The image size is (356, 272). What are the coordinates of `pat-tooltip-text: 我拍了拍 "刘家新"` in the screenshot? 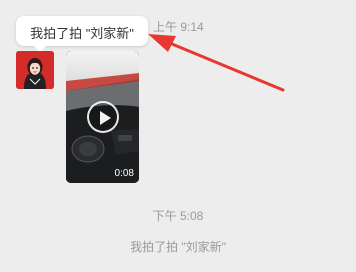 It's located at (82, 33).